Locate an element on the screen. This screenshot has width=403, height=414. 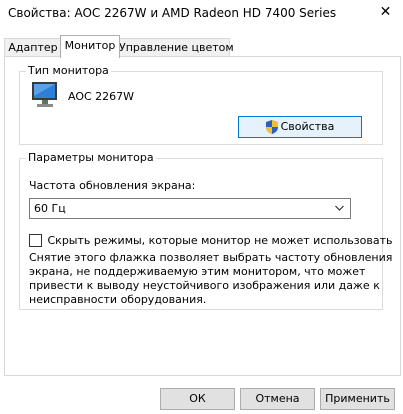
close-button: ✕ is located at coordinates (385, 13).